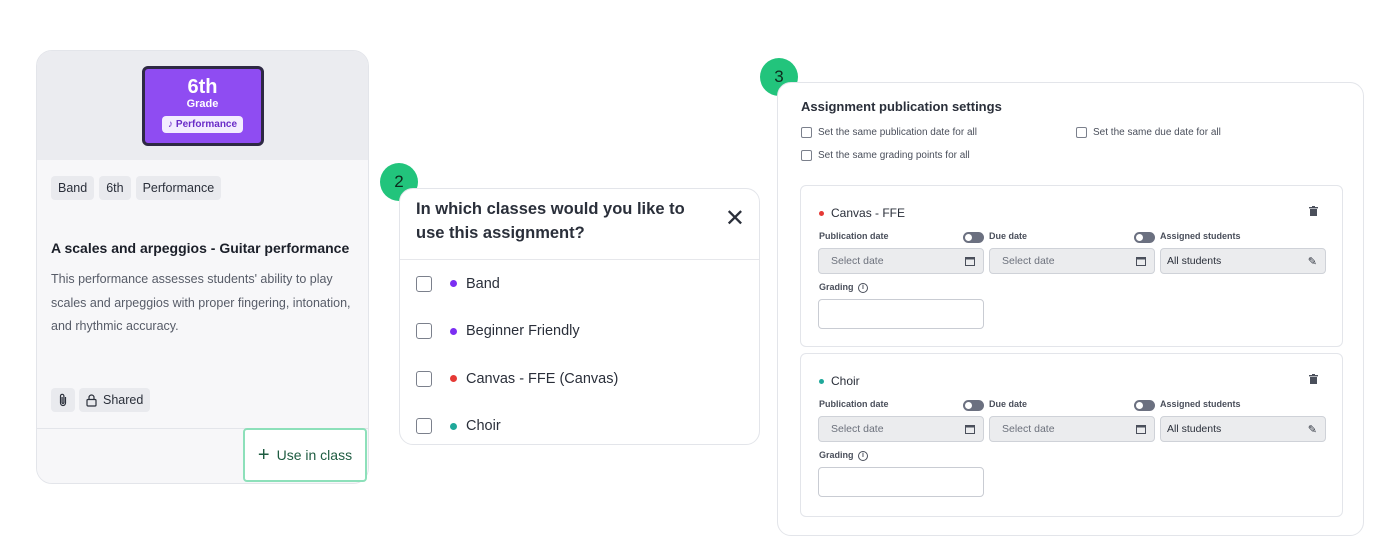  Describe the element at coordinates (897, 132) in the screenshot. I see `same-publication-label: Set the same publication date for all` at that location.